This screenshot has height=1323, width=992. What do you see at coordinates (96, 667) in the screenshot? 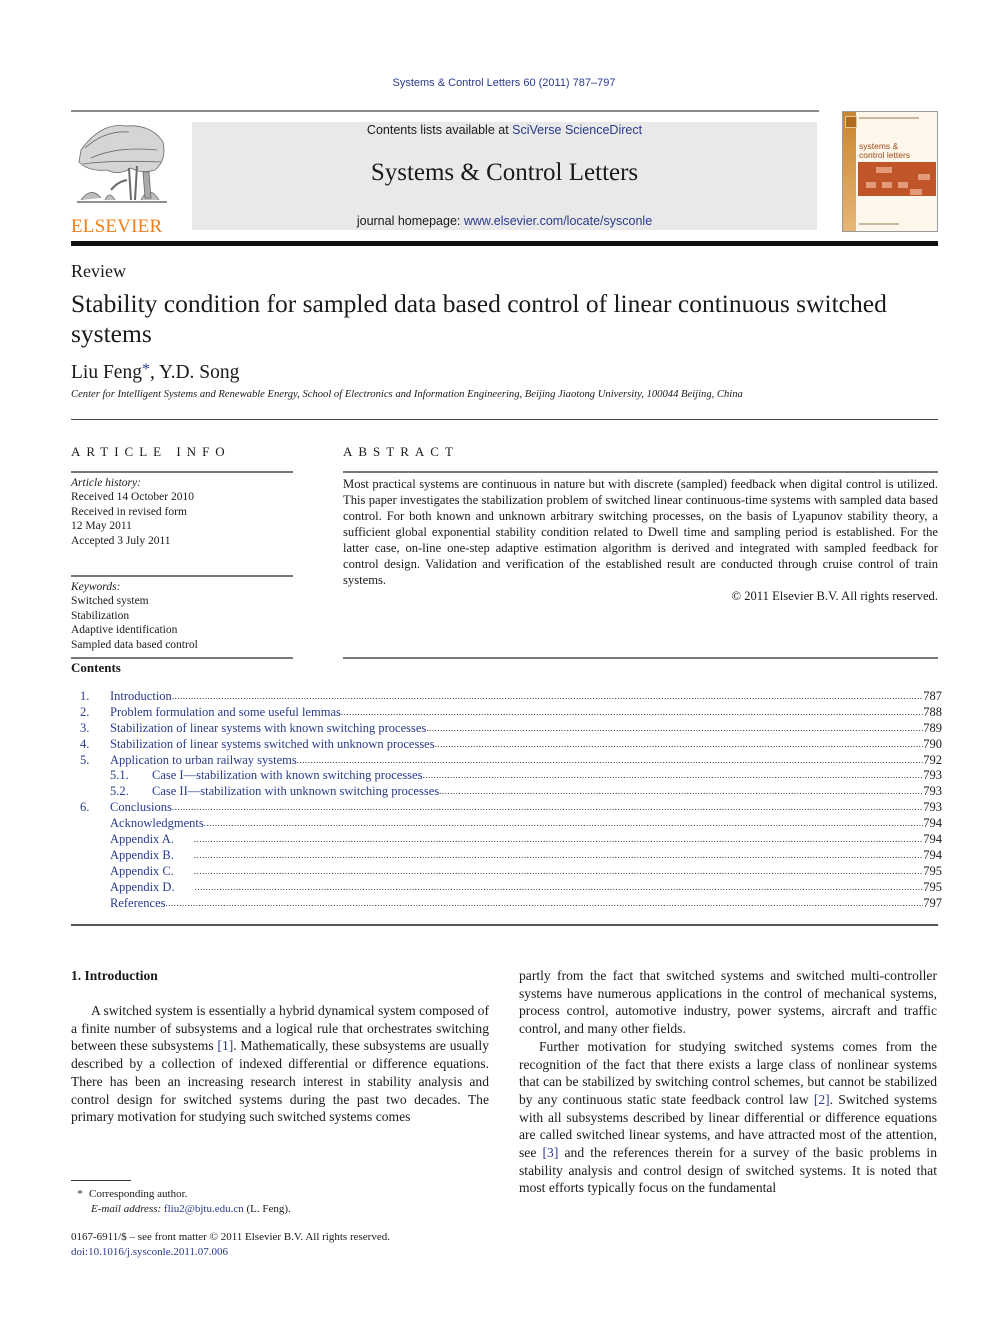
I see `contents-heading: Contents` at bounding box center [96, 667].